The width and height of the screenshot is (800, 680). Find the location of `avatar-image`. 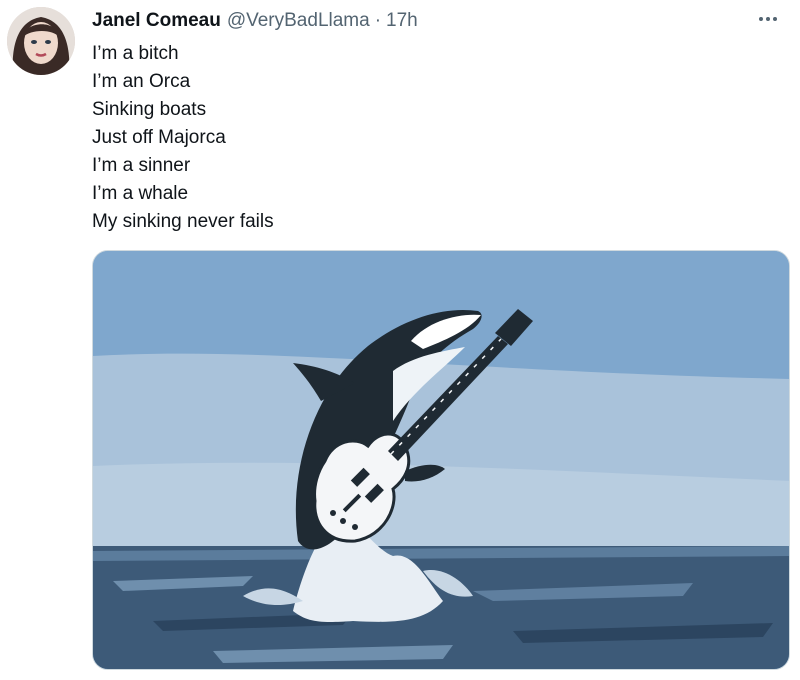

avatar-image is located at coordinates (41, 41).